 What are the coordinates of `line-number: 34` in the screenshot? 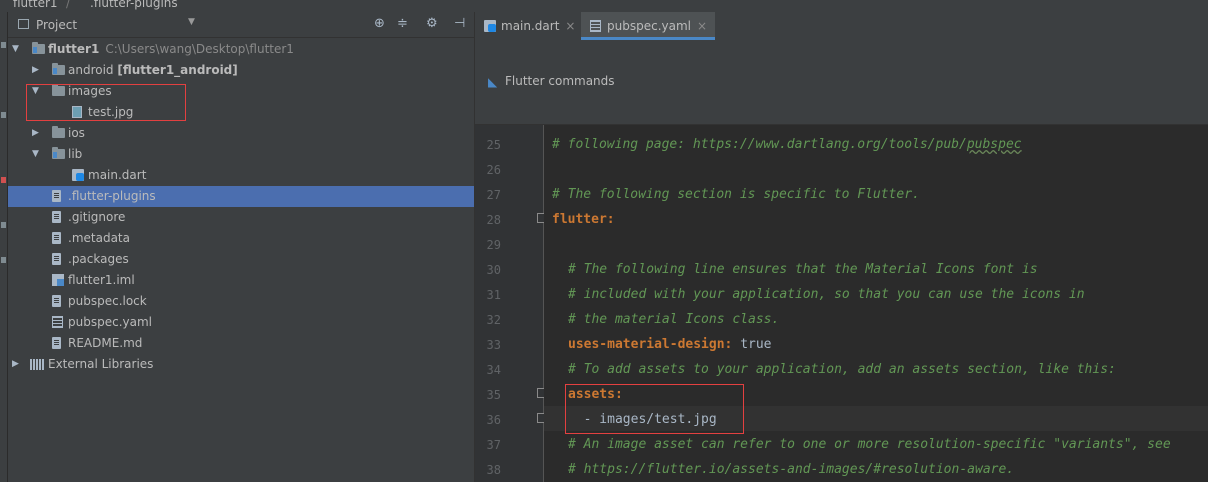 It's located at (493, 370).